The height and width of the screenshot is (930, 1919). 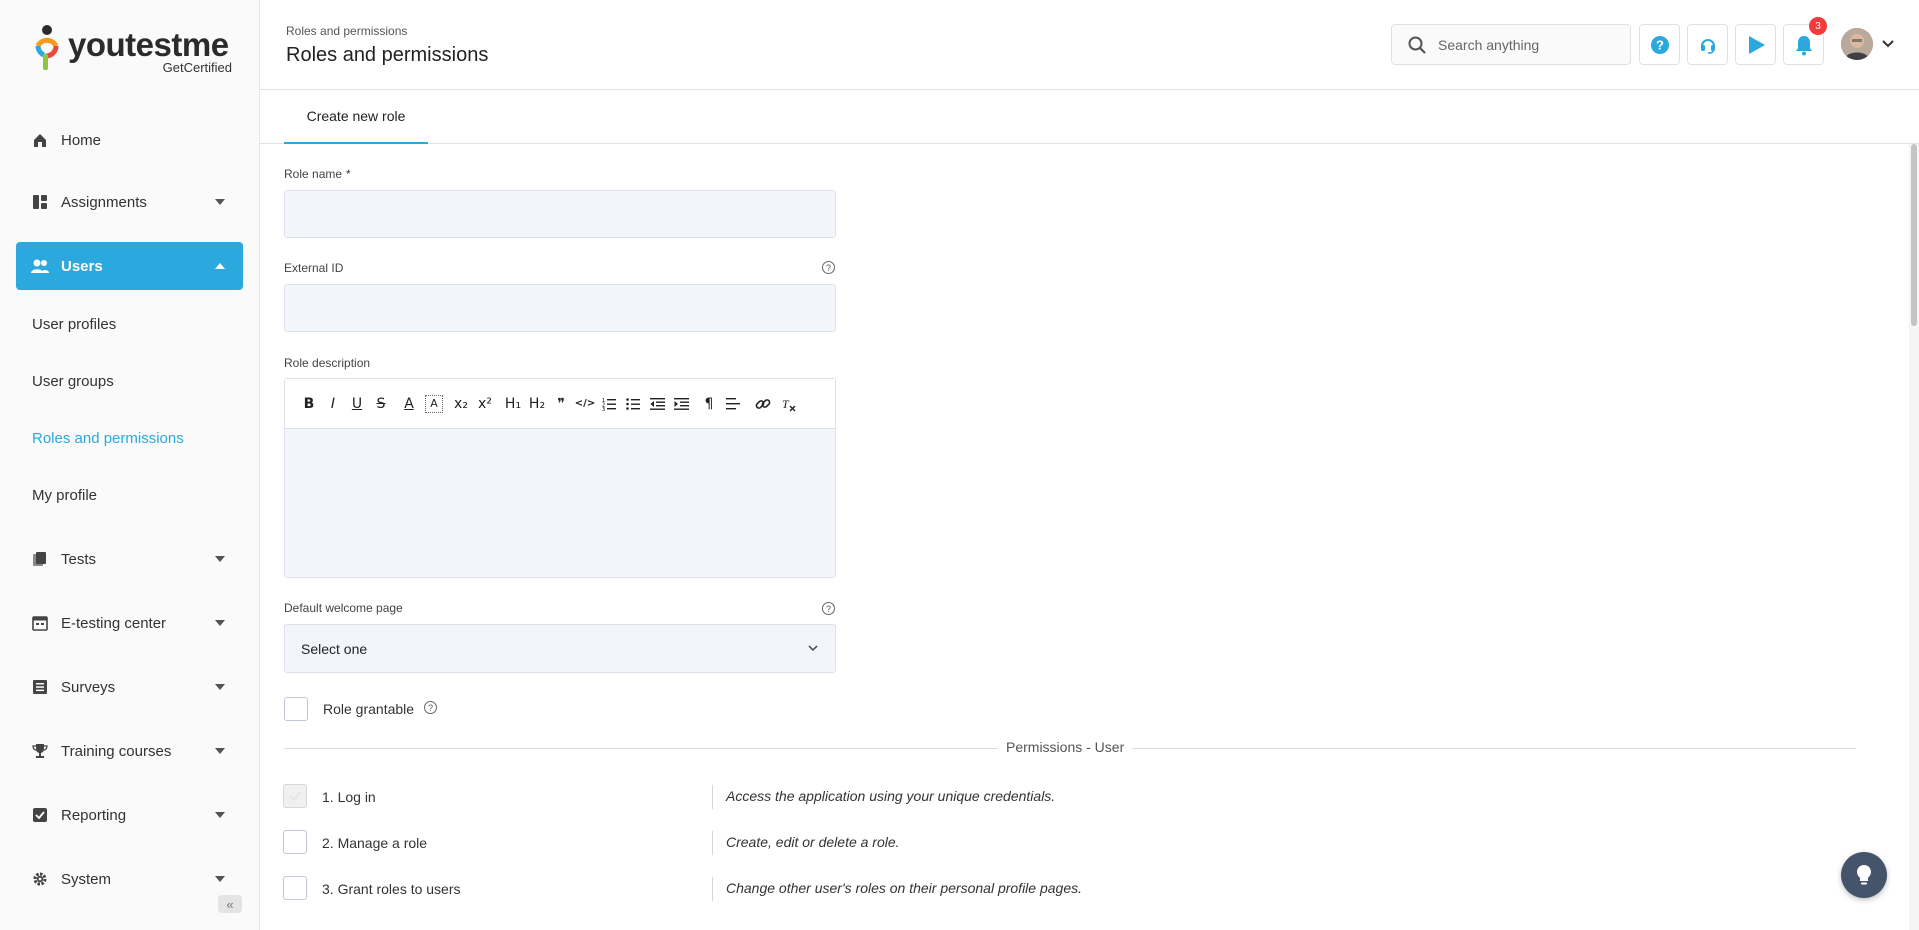 What do you see at coordinates (295, 888) in the screenshot?
I see `permission-checkbox-grant-roles` at bounding box center [295, 888].